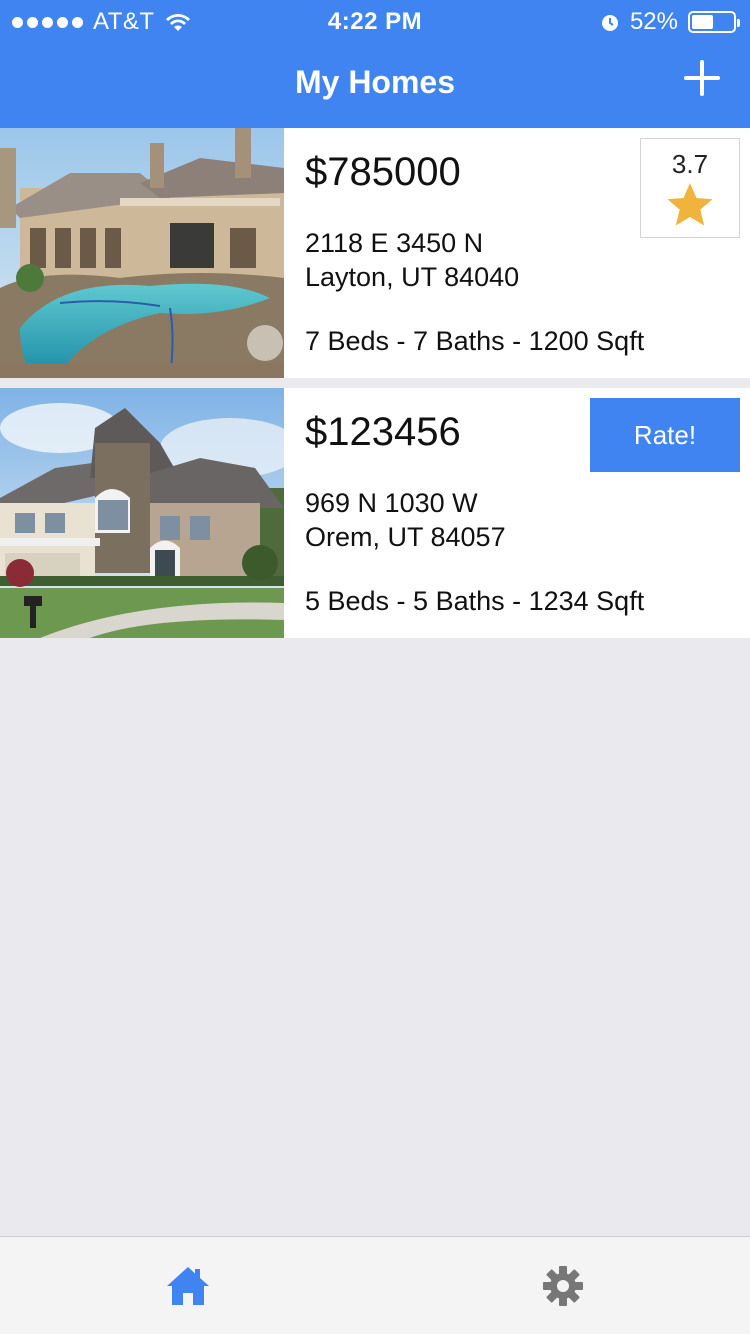  Describe the element at coordinates (394, 243) in the screenshot. I see `home-street: 2118 E 3450 N` at that location.